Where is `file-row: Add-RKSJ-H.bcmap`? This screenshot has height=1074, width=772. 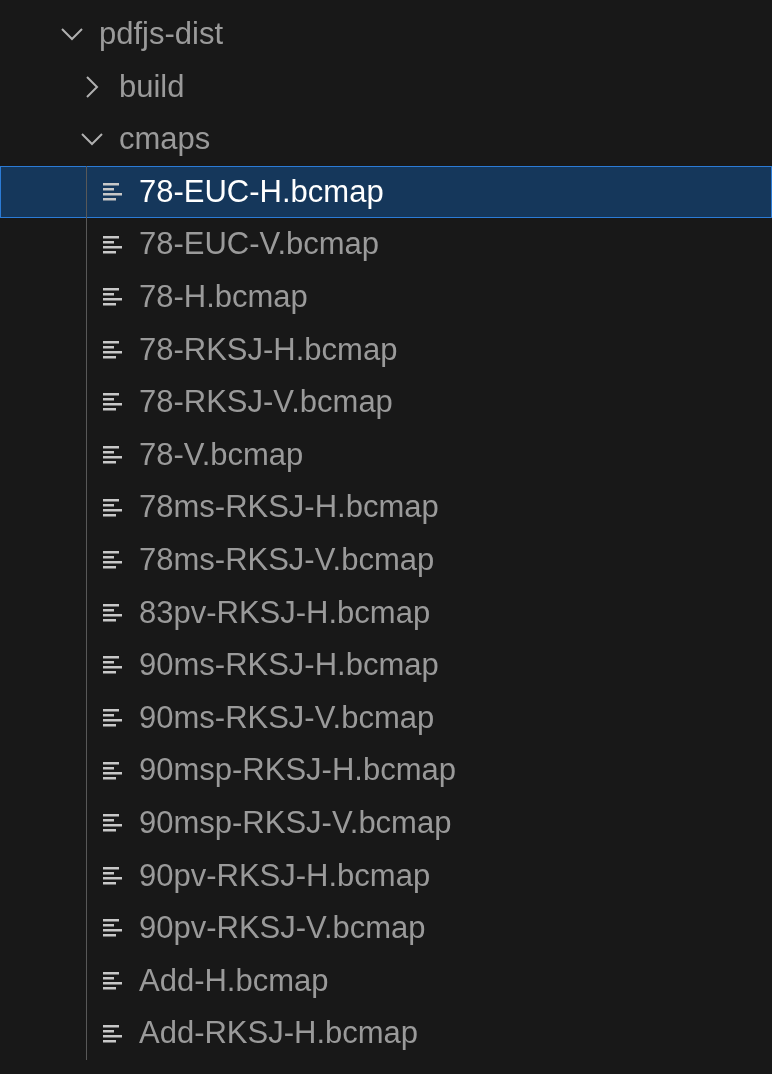 file-row: Add-RKSJ-H.bcmap is located at coordinates (386, 1033).